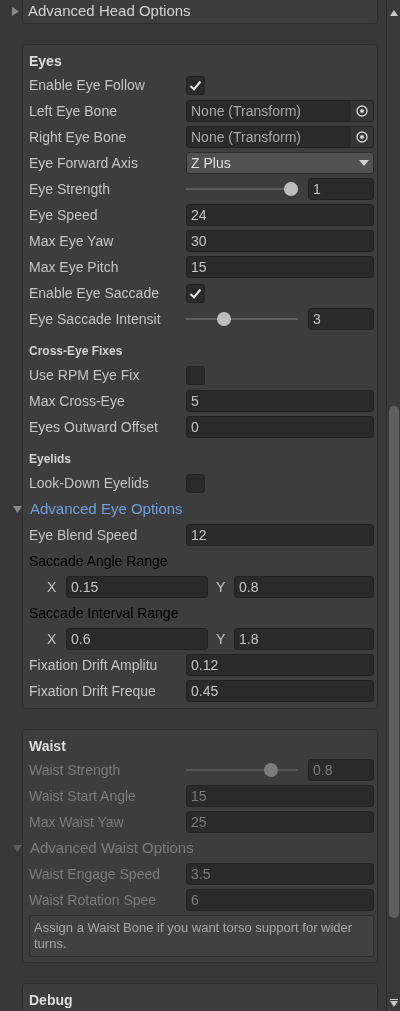 This screenshot has height=1011, width=400. I want to click on field-label: Eye Forward Axis, so click(84, 163).